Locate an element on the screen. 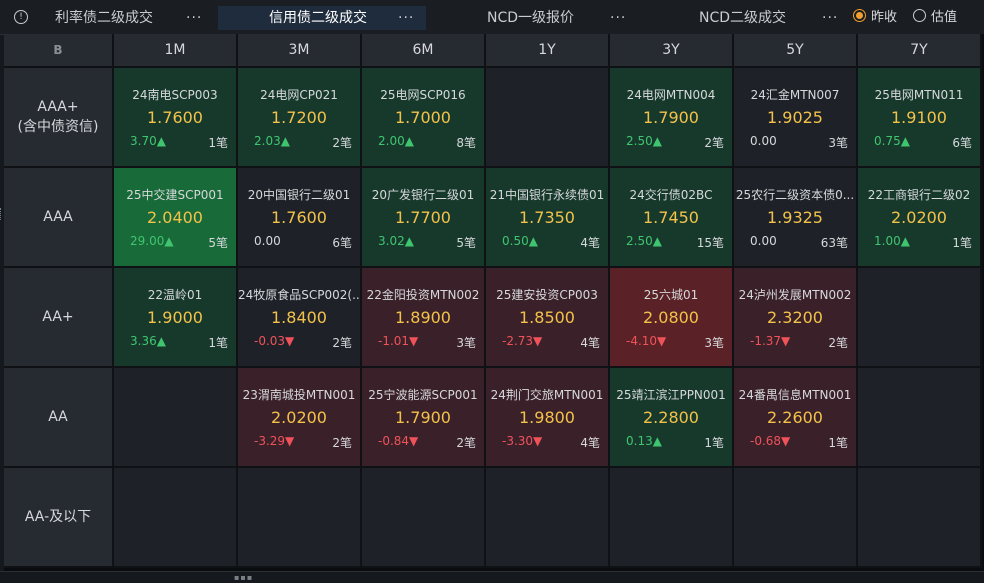 This screenshot has height=583, width=984. bond-cell: 24牧原食品SCP002(... 1.8400 -0.03▼ 2笔 is located at coordinates (300, 318).